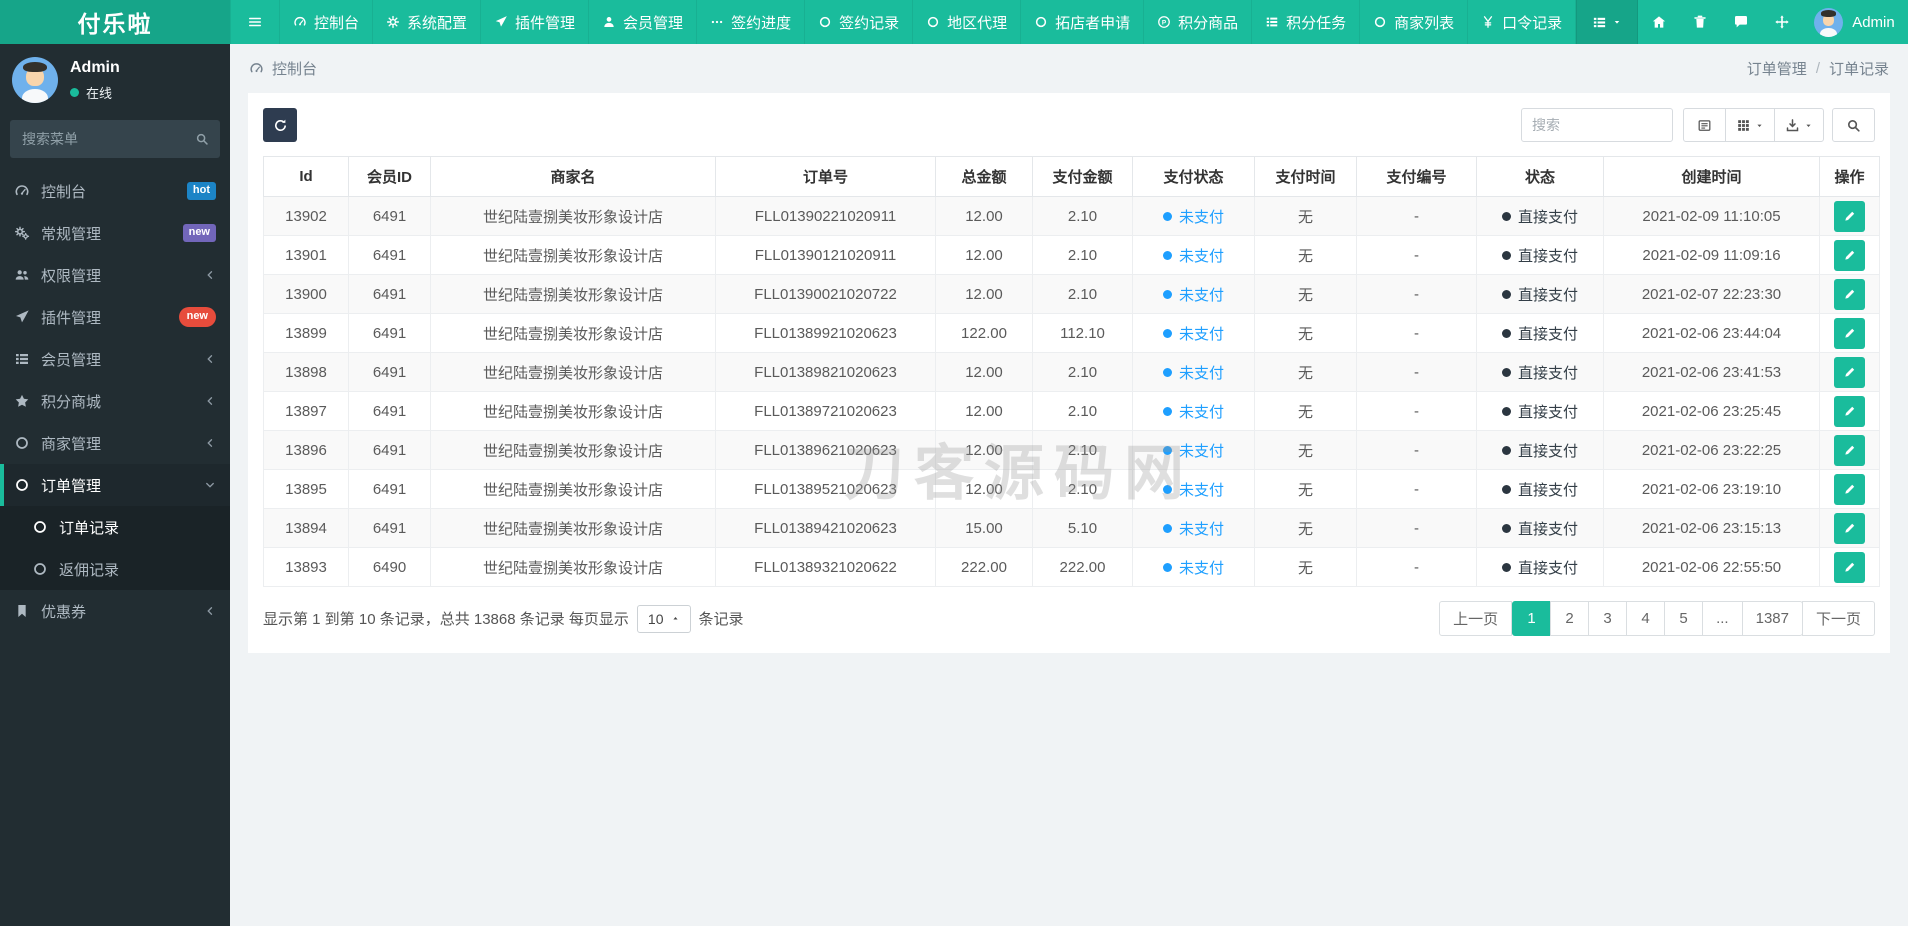  What do you see at coordinates (1658, 22) in the screenshot?
I see `home-button` at bounding box center [1658, 22].